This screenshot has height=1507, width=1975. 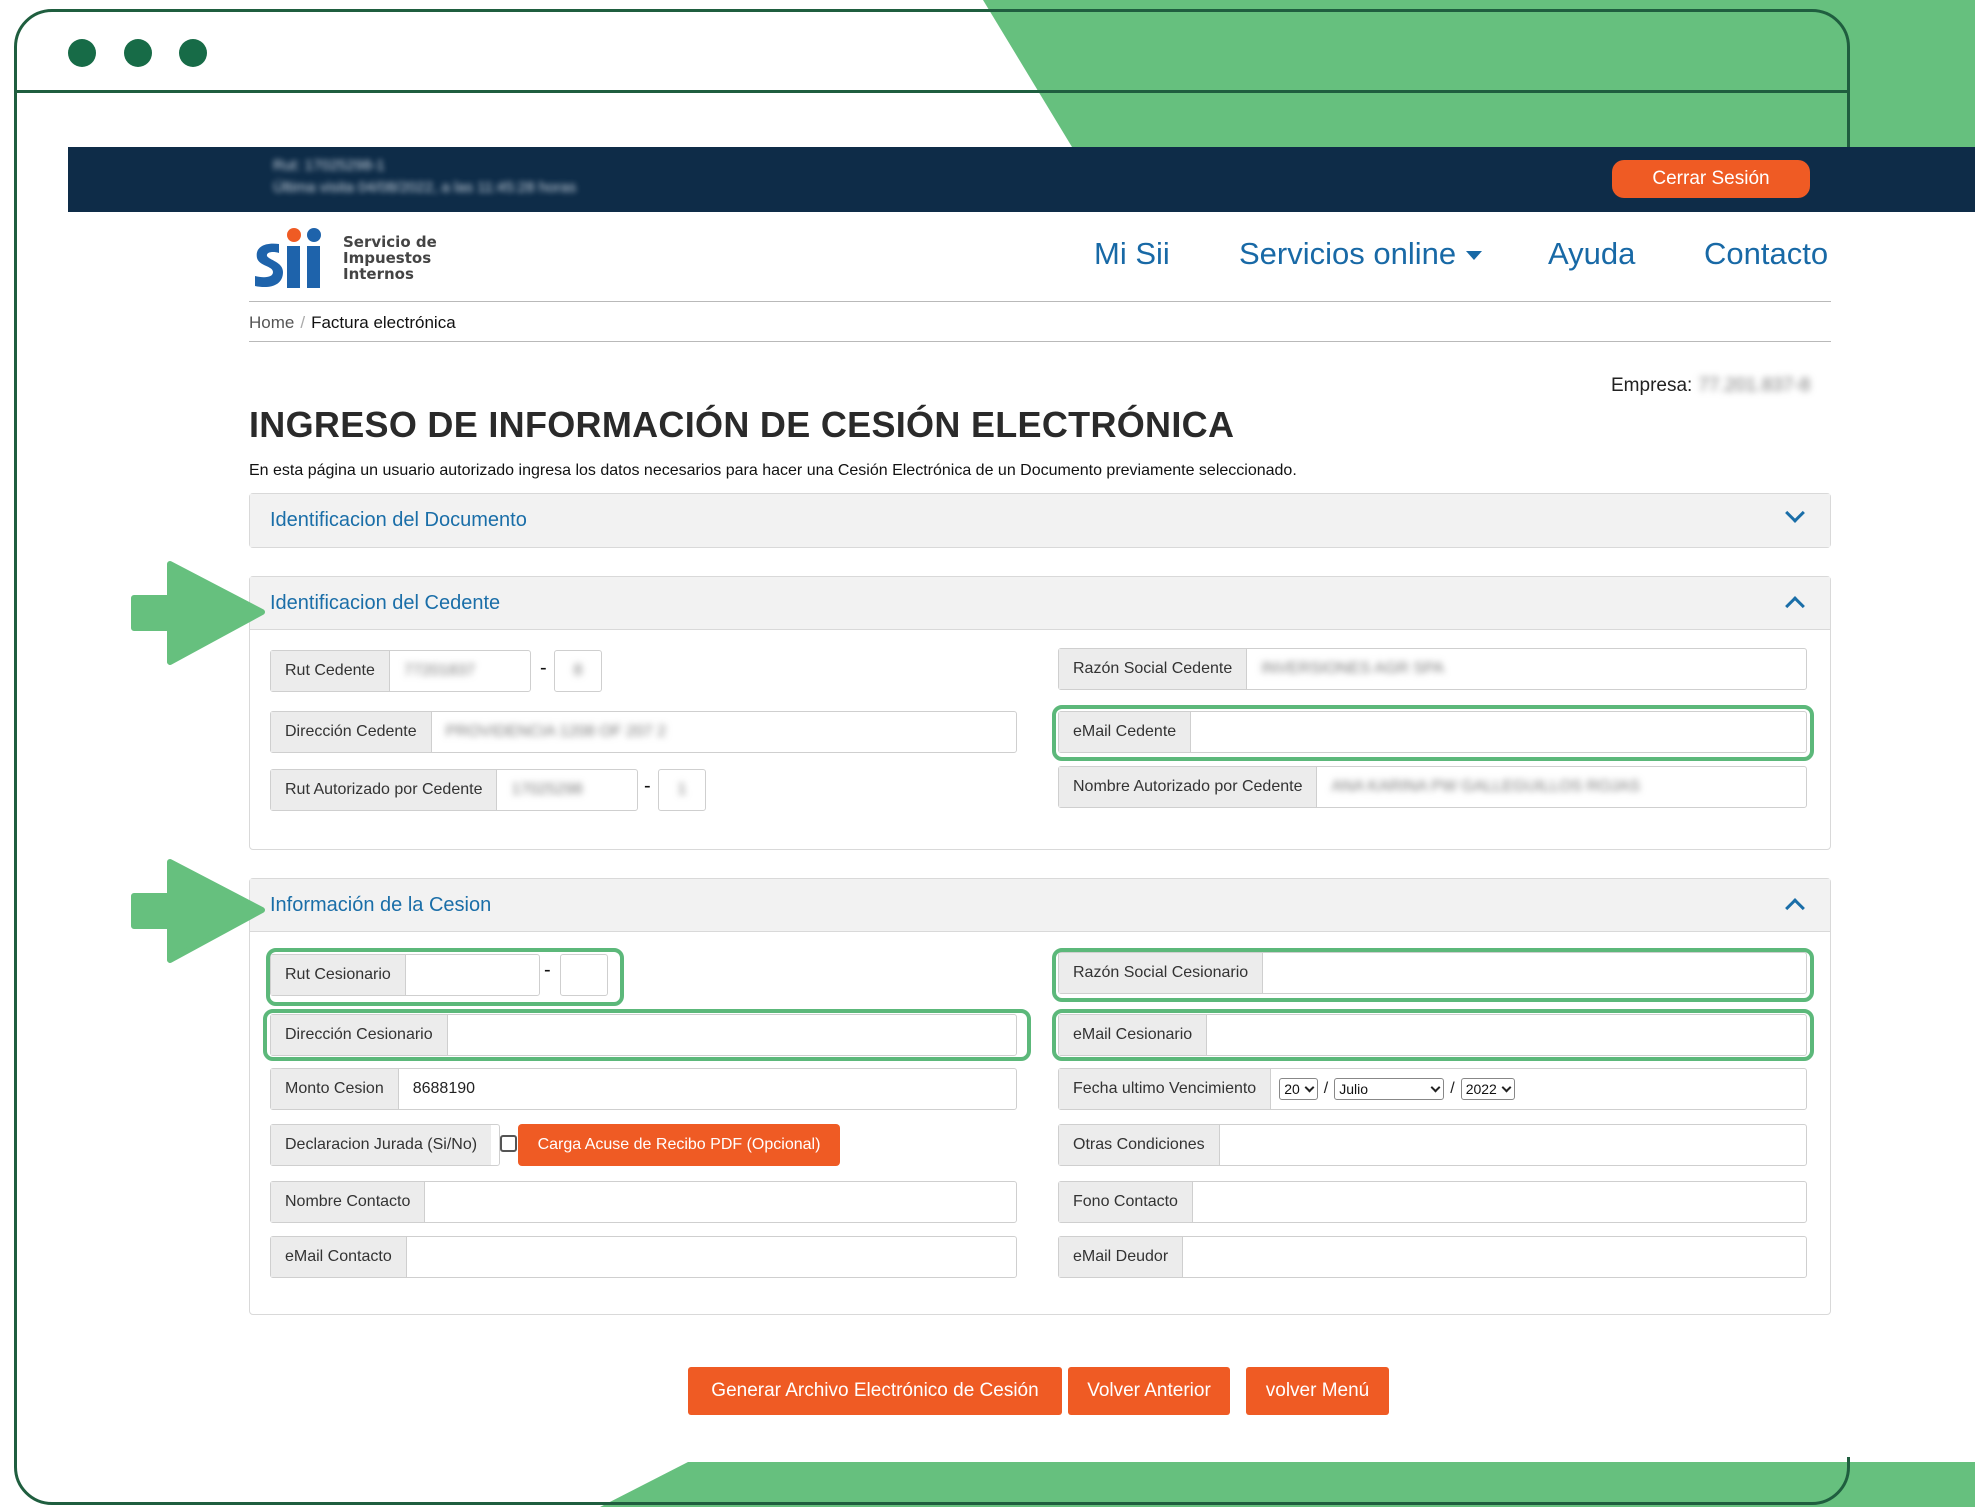 I want to click on monto-cesion-input: 8688190, so click(x=707, y=1089).